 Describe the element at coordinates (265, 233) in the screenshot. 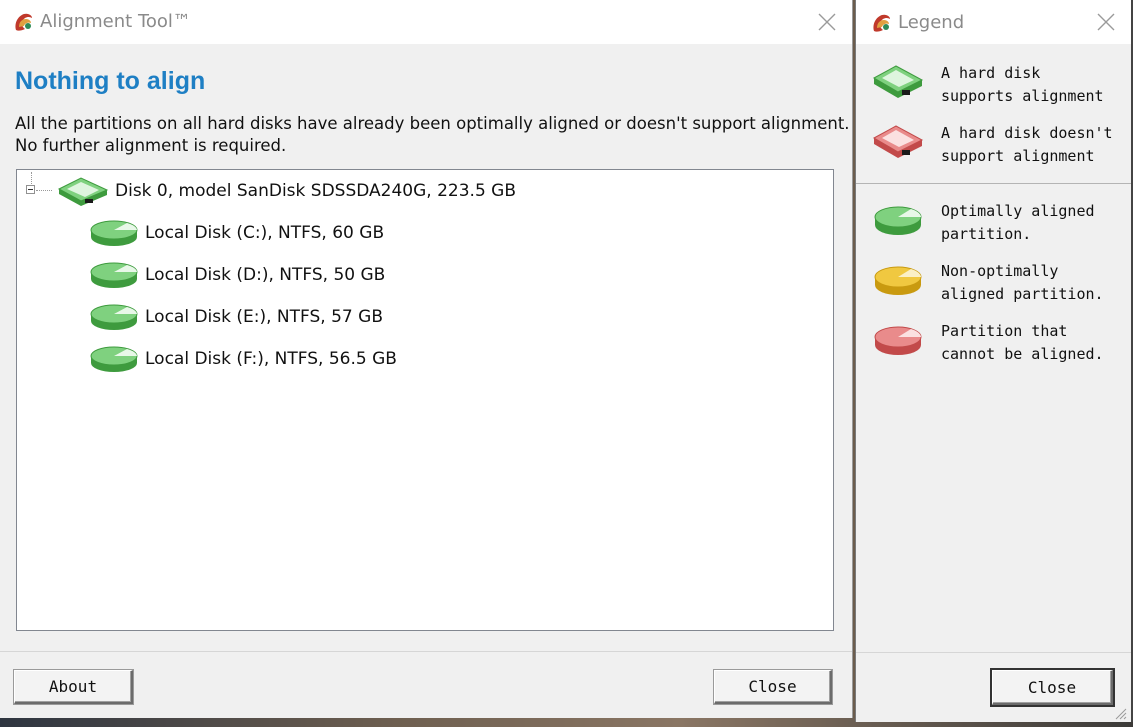

I see `tree-node-label: Local Disk (C:), NTFS, 60 GB` at that location.